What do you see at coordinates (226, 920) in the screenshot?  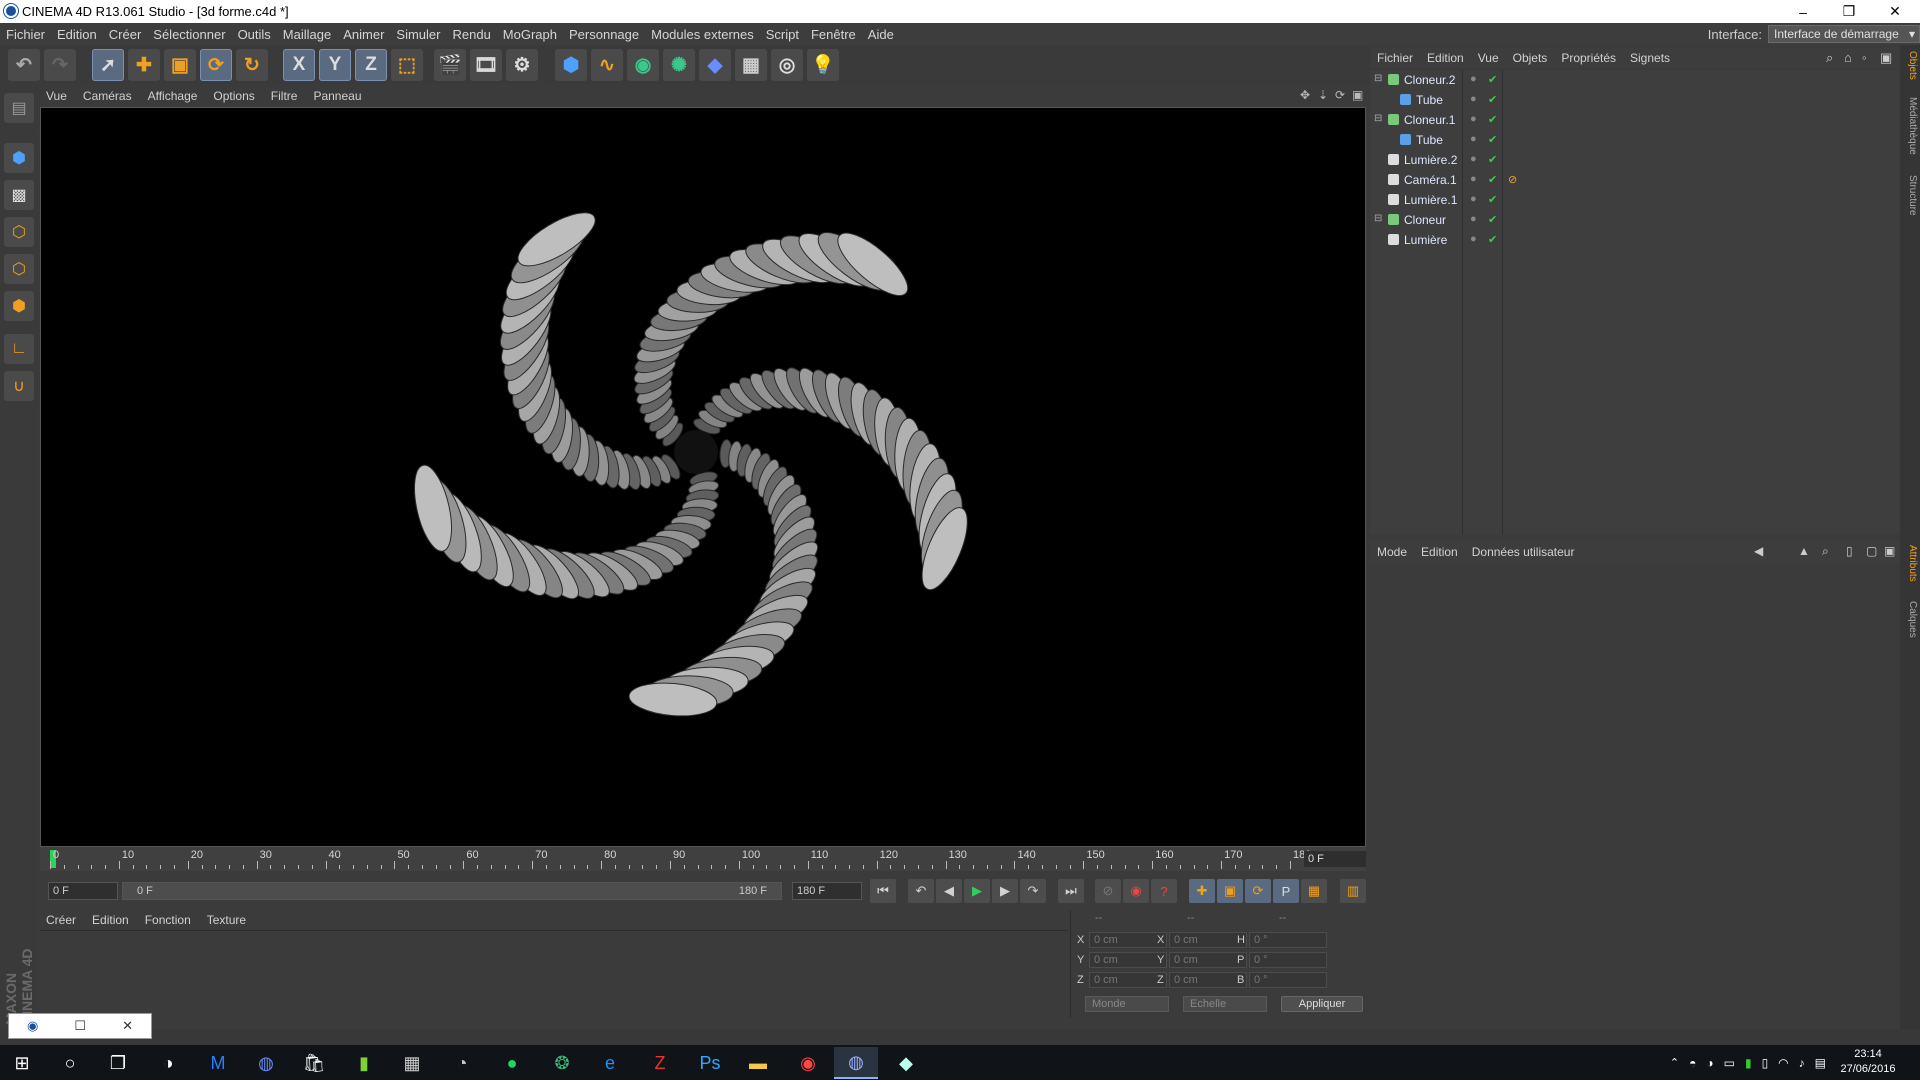 I see `material-menu-texture: Texture` at bounding box center [226, 920].